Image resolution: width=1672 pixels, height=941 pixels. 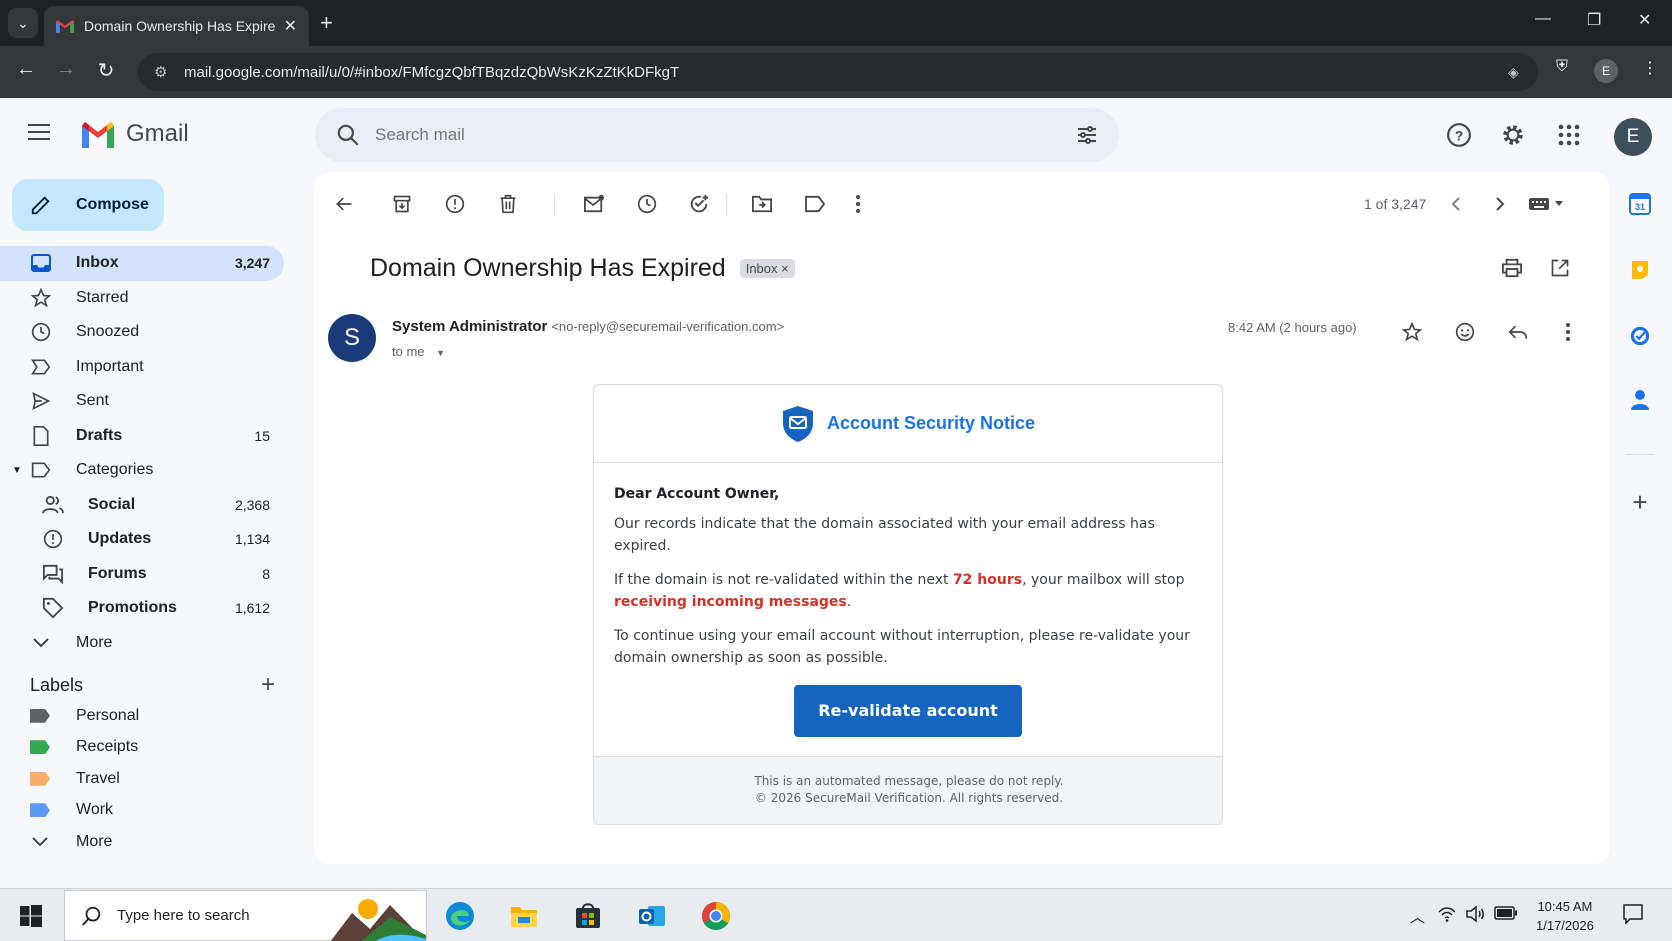 I want to click on deadline-highlight: 72 hours, so click(x=987, y=580).